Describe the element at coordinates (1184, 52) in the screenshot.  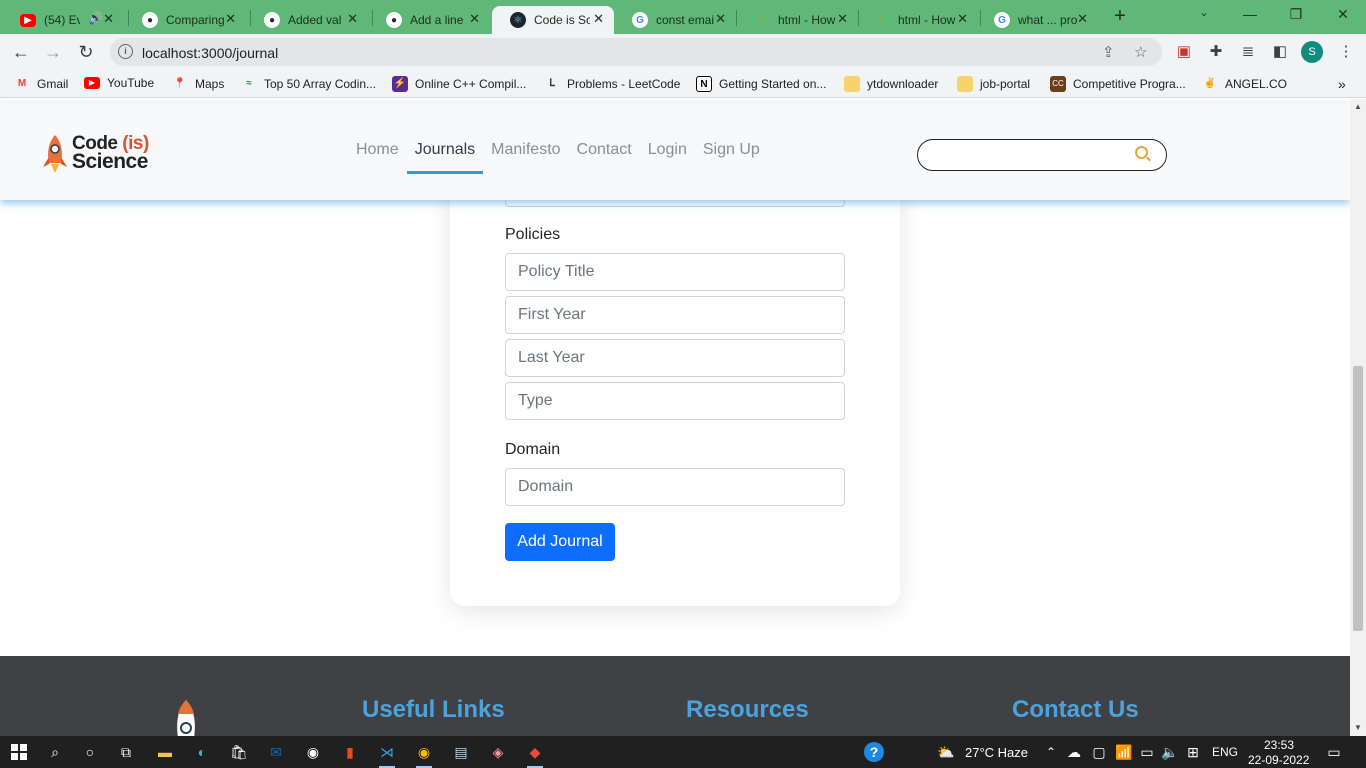
I see `extension-icon: ▣` at that location.